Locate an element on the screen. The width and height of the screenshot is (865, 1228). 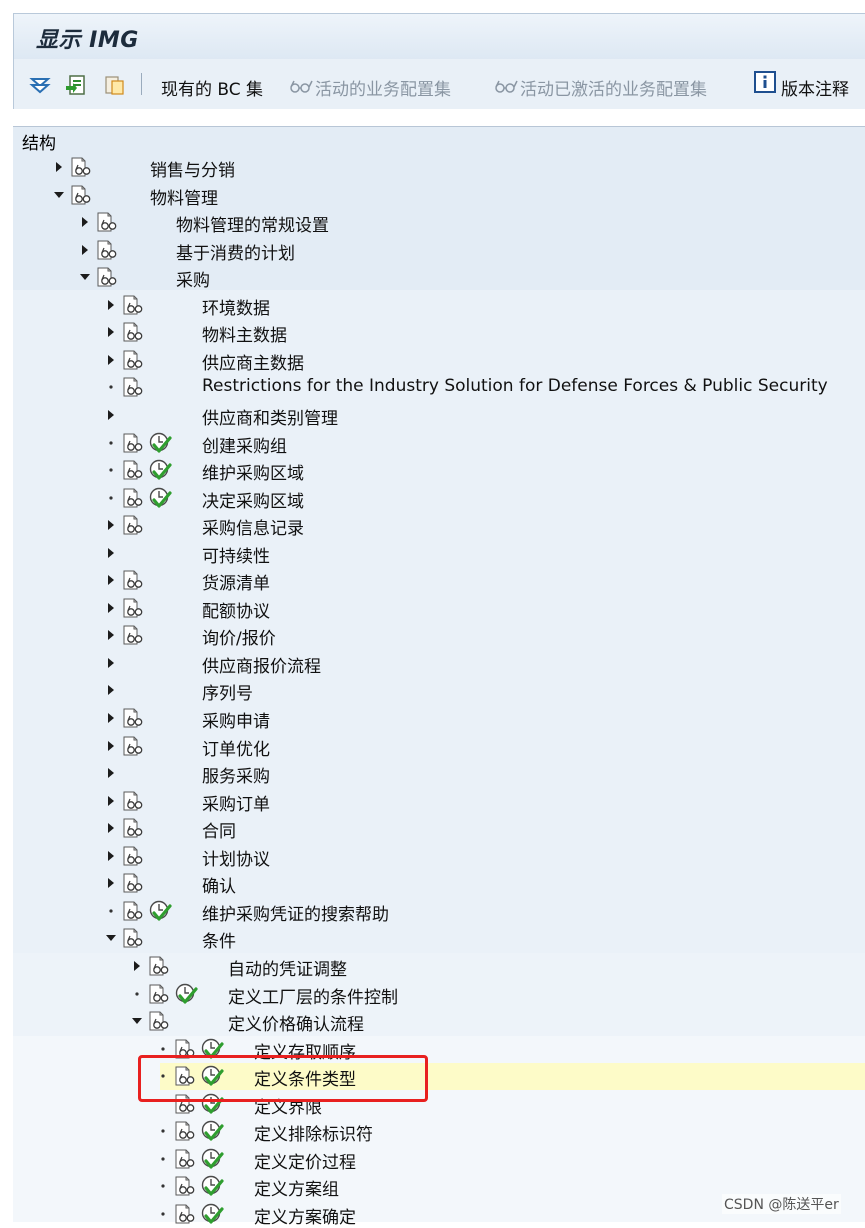
tree-node: 环境数据 is located at coordinates (439, 305).